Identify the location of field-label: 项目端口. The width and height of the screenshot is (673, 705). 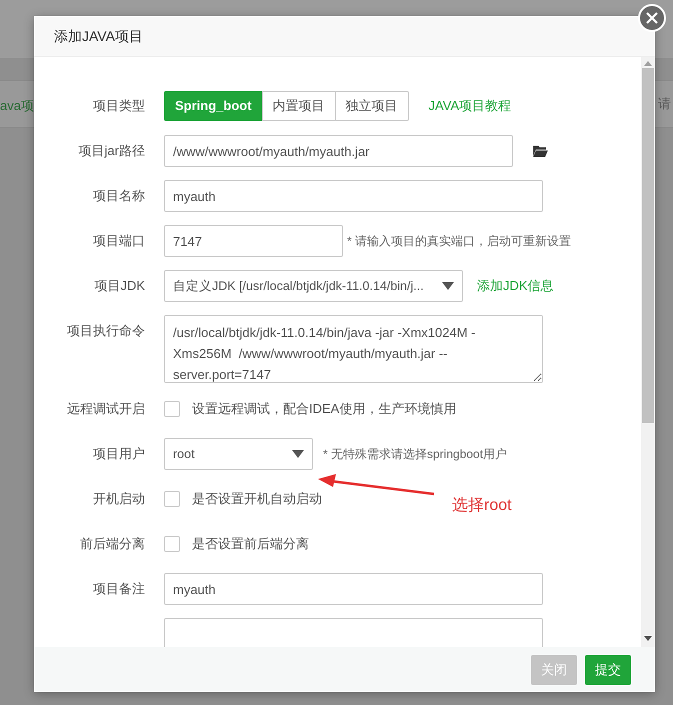
(119, 240).